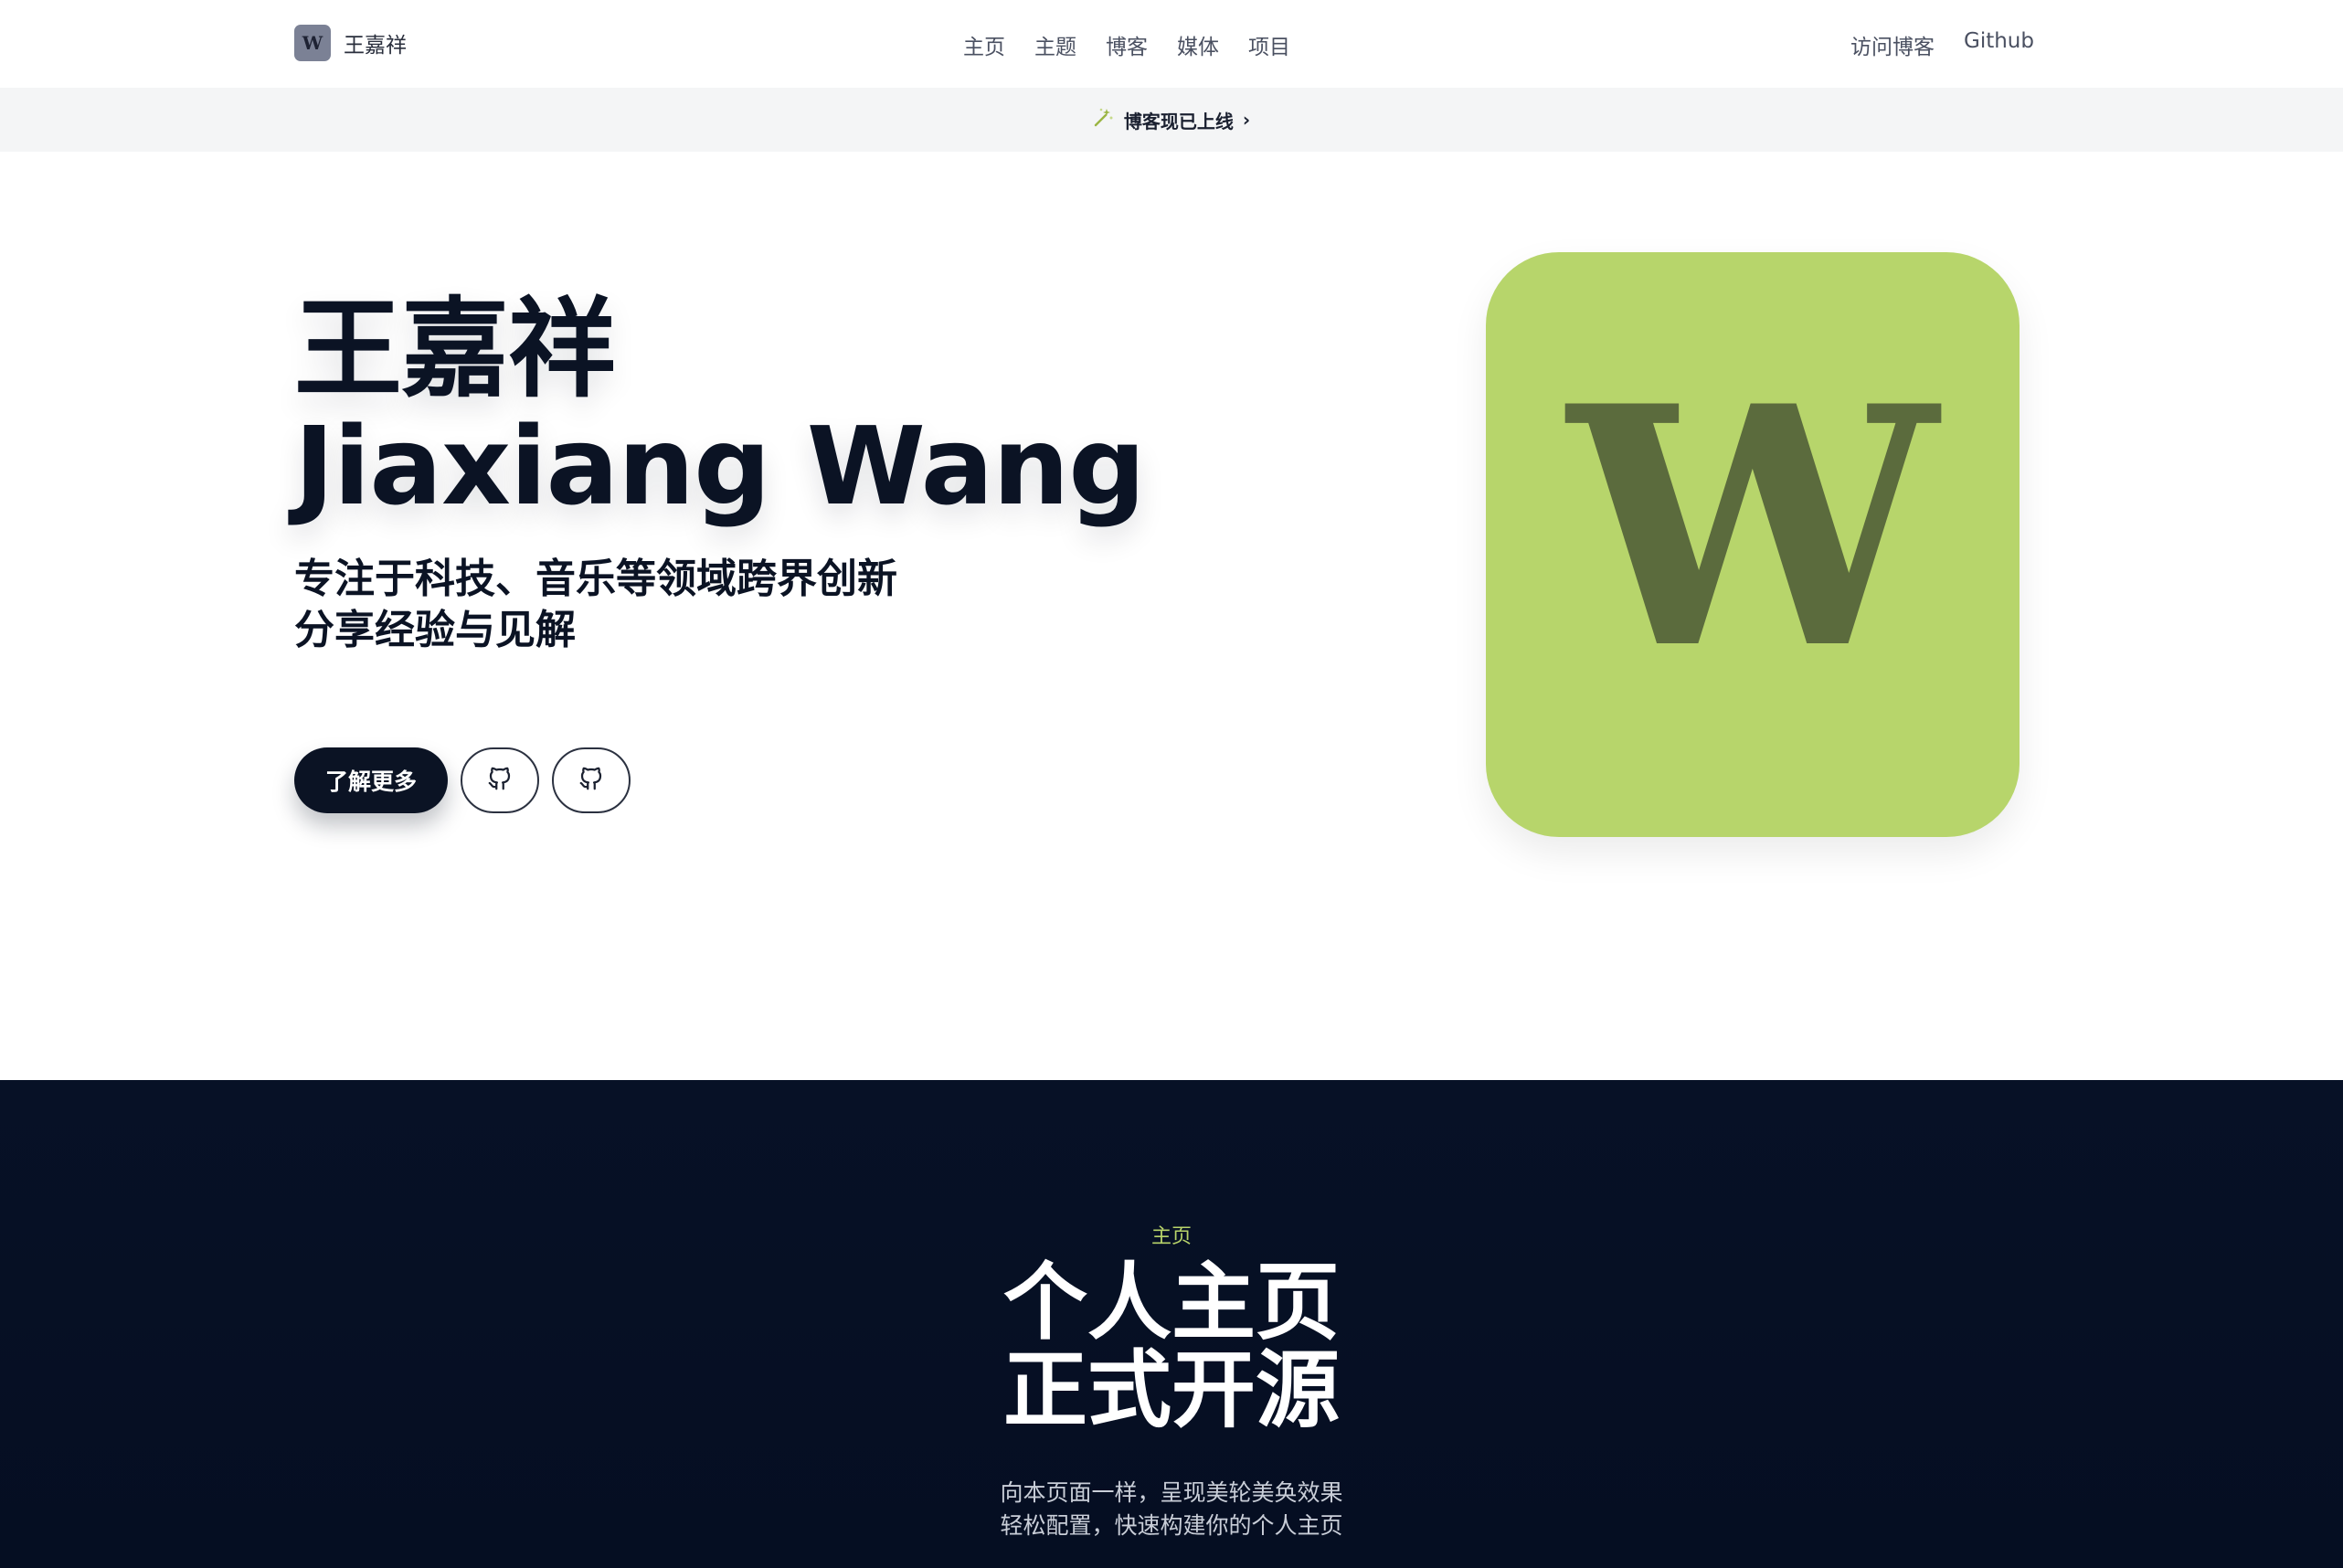 This screenshot has height=1568, width=2343. Describe the element at coordinates (312, 43) in the screenshot. I see `brand-logo: W` at that location.